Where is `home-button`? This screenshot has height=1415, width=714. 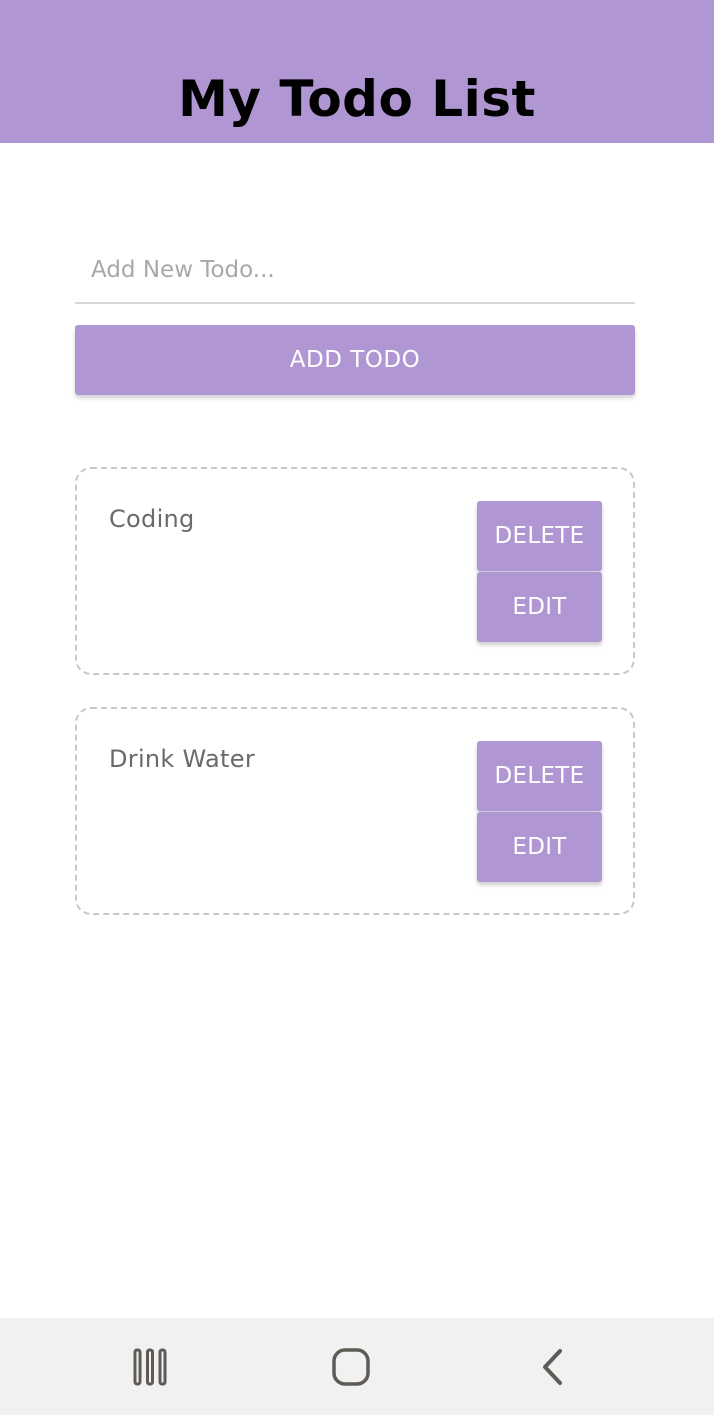 home-button is located at coordinates (351, 1367).